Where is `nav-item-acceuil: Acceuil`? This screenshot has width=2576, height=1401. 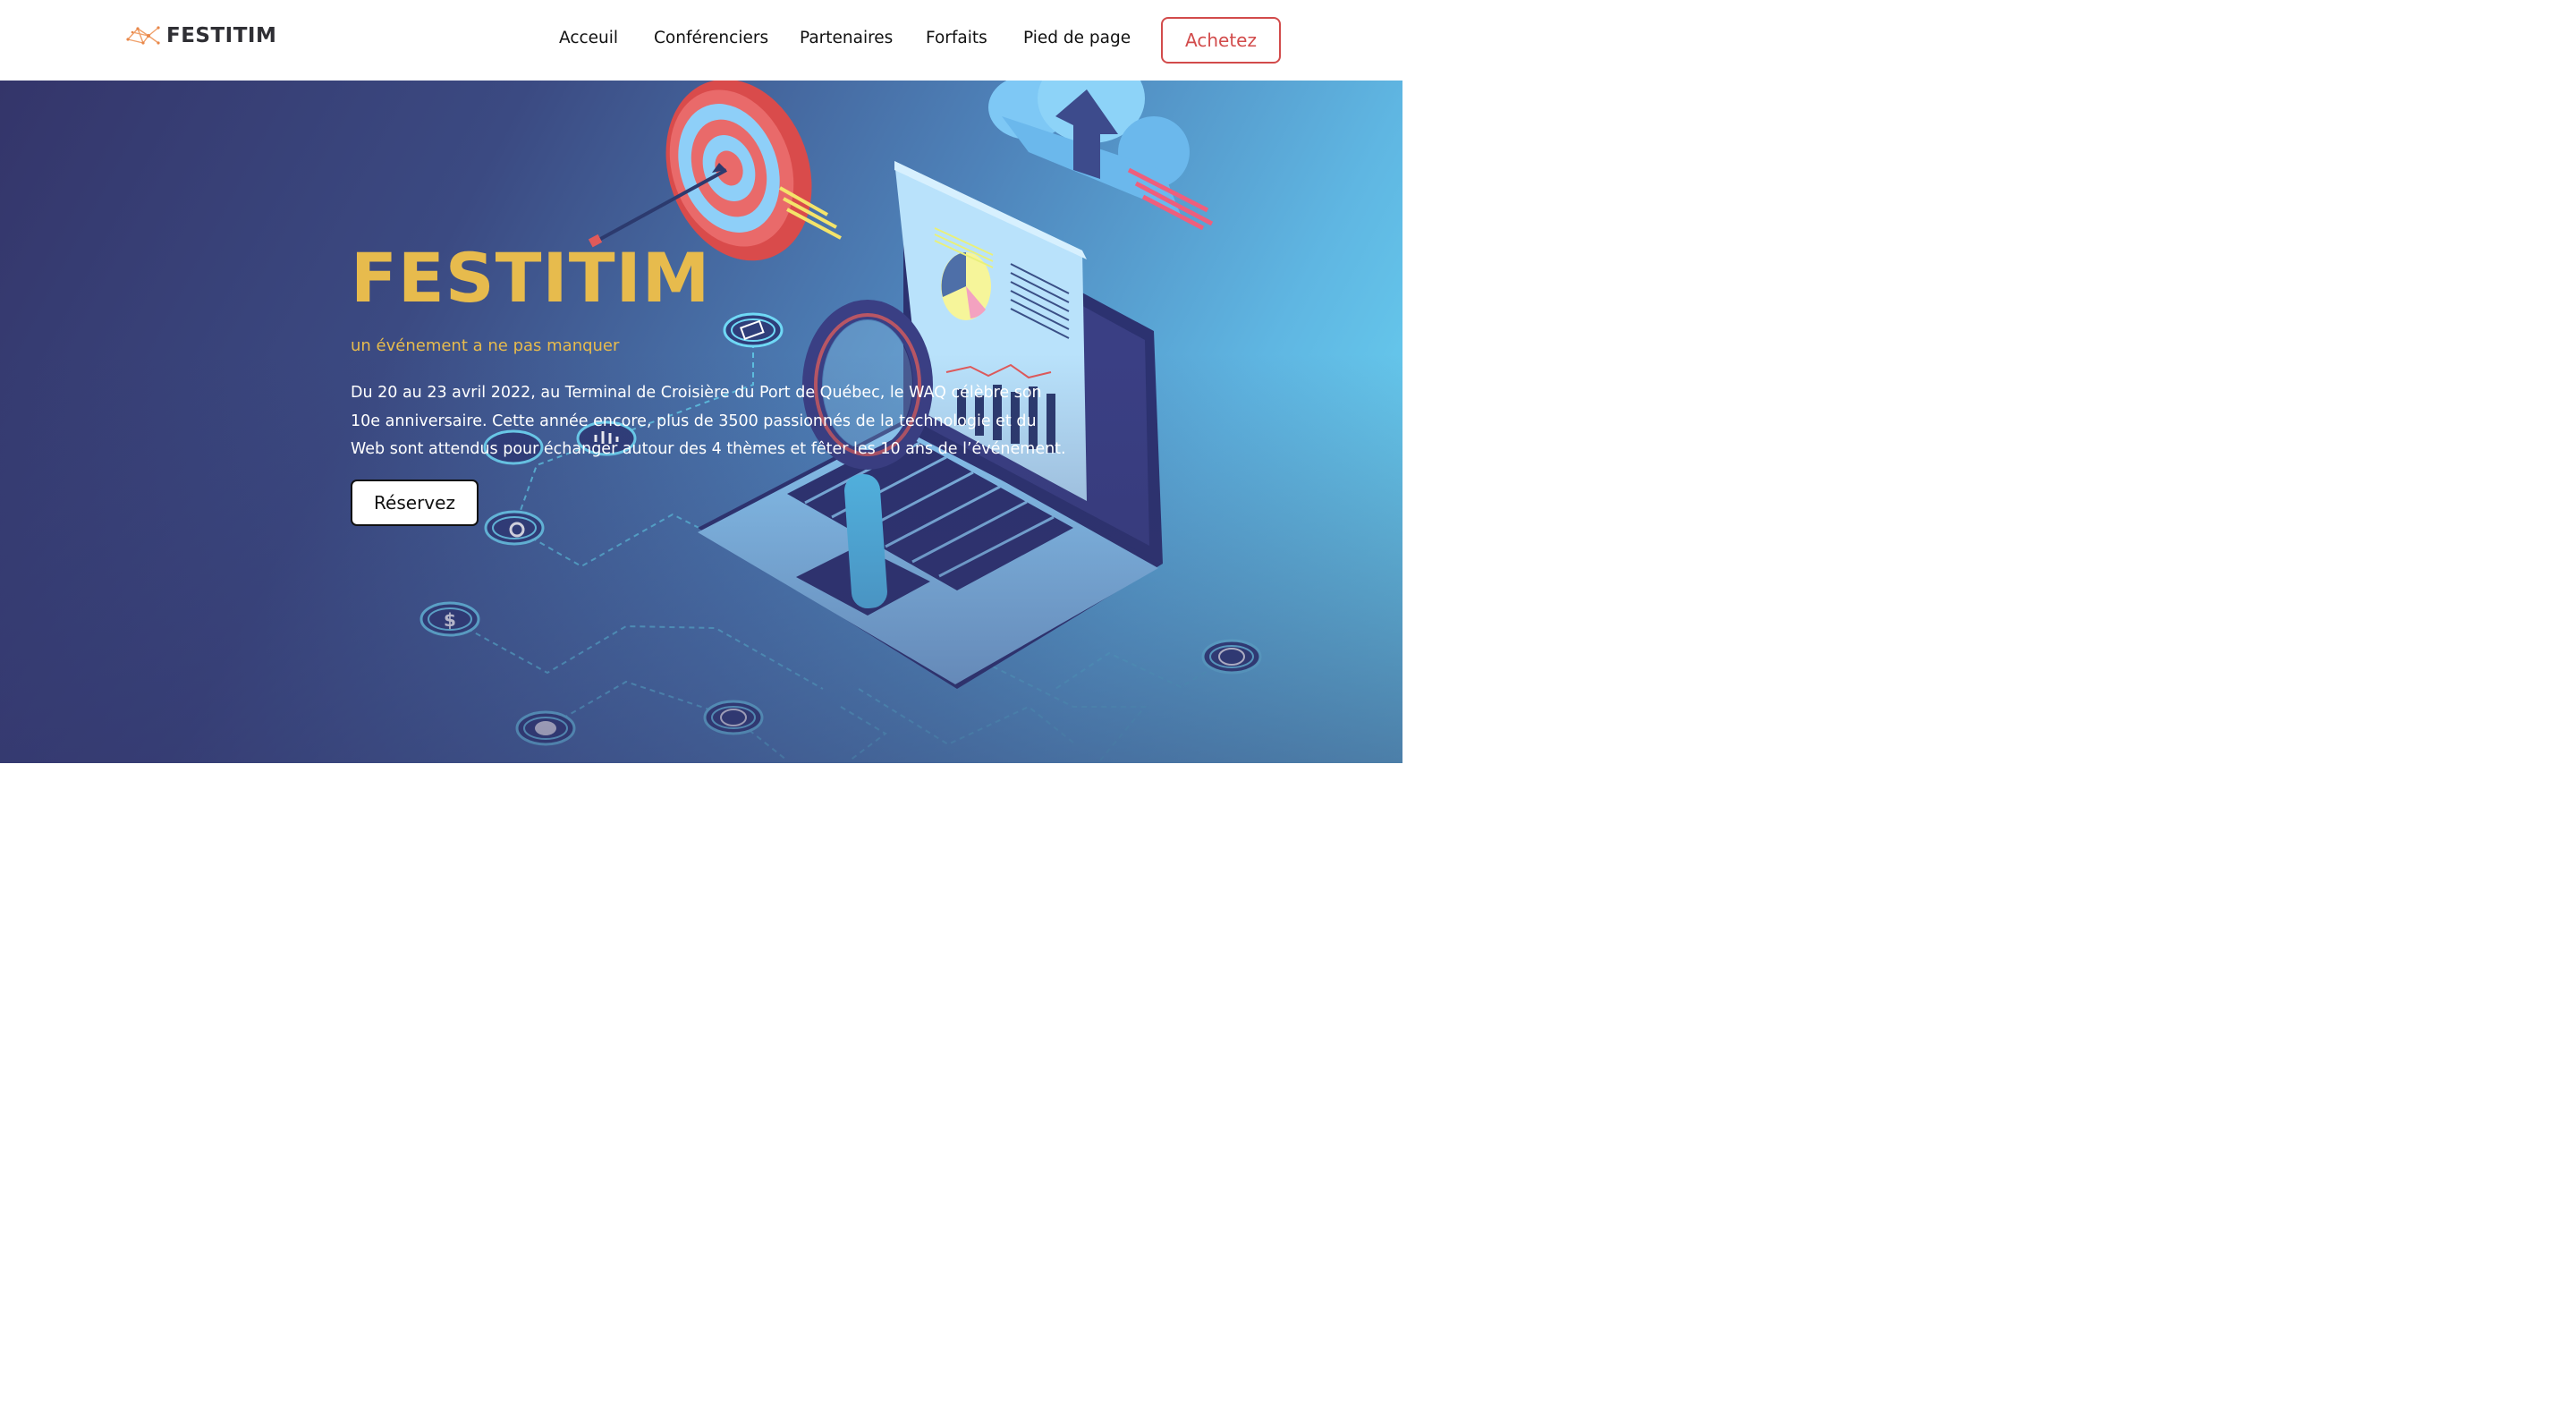 nav-item-acceuil: Acceuil is located at coordinates (588, 38).